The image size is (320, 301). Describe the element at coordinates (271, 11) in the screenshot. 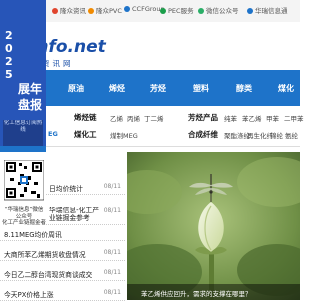

I see `login-label: 华瑞信息通` at that location.